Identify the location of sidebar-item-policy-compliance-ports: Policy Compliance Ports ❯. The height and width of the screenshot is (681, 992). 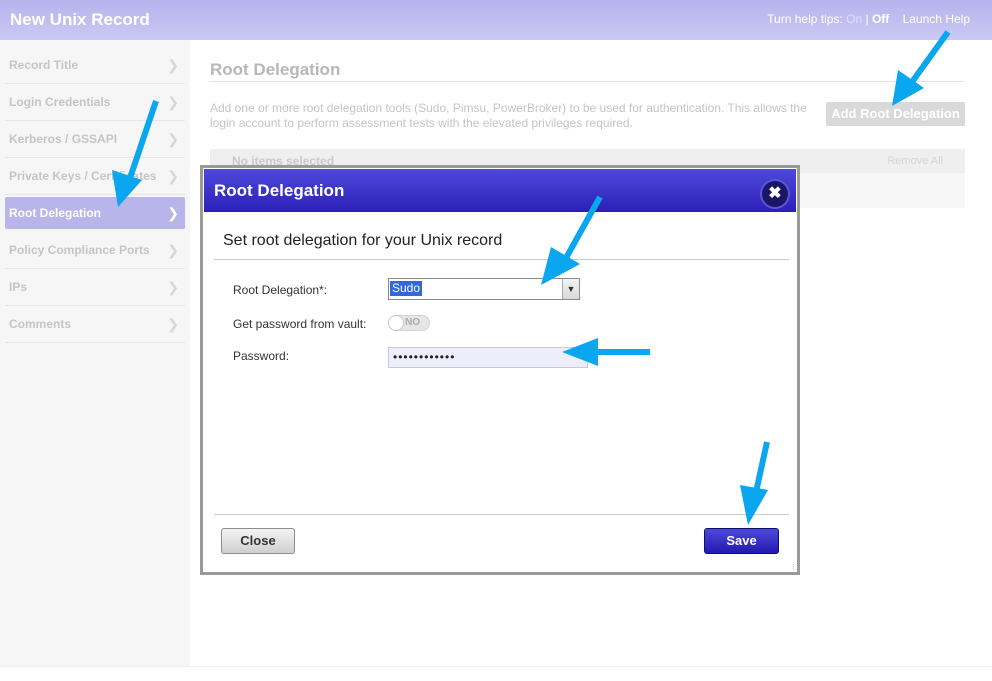
(95, 250).